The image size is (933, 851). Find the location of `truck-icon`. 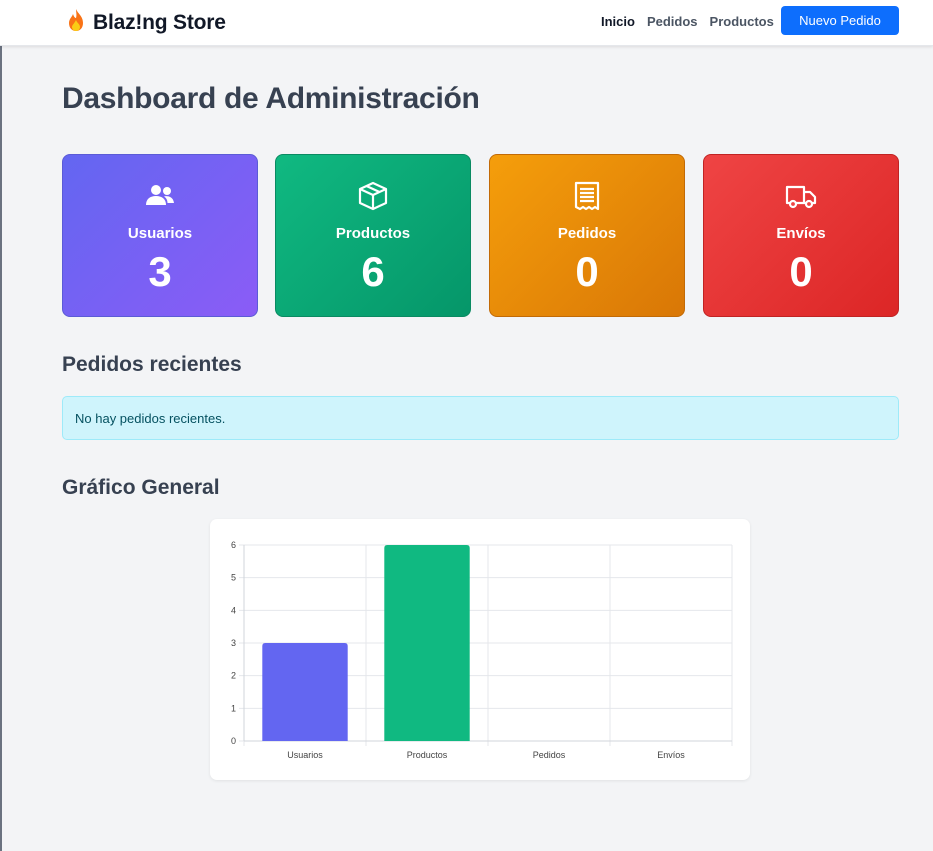

truck-icon is located at coordinates (801, 196).